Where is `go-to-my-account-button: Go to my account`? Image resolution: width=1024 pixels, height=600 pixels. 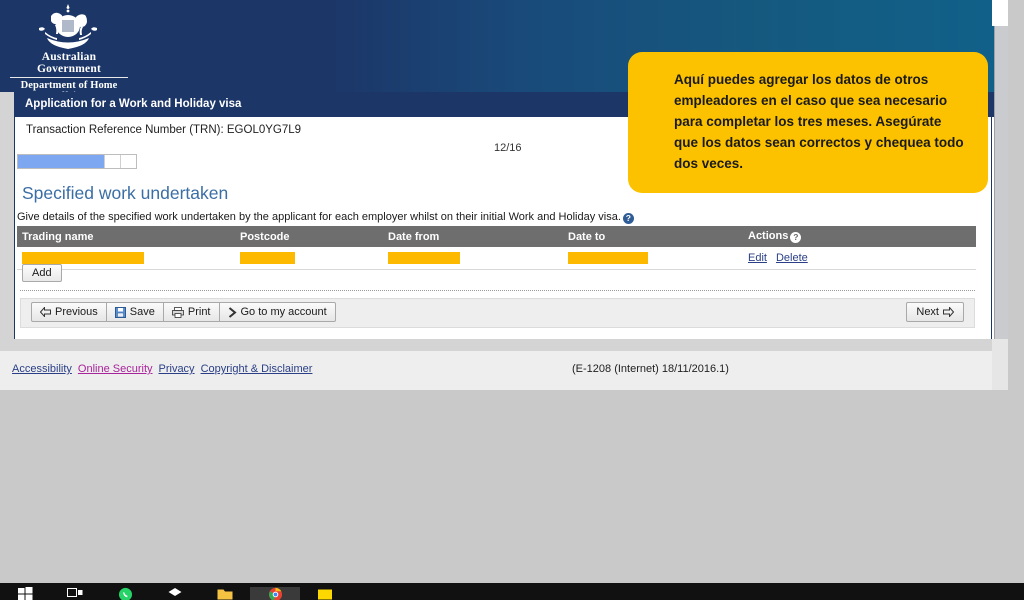
go-to-my-account-button: Go to my account is located at coordinates (277, 312).